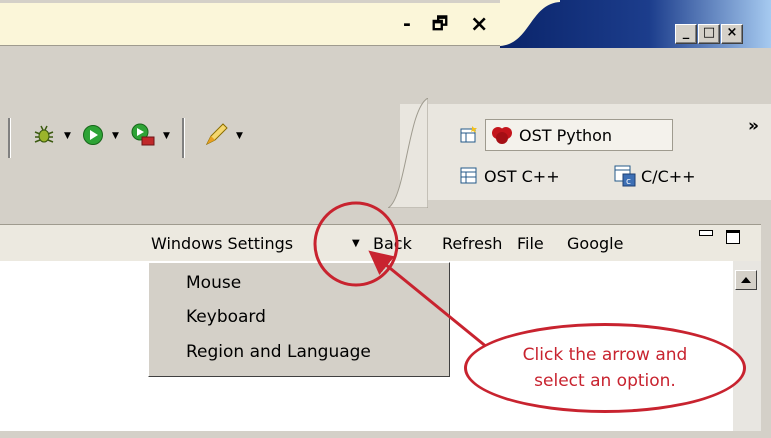  I want to click on callout-text-line-1: Click the arrow and, so click(605, 355).